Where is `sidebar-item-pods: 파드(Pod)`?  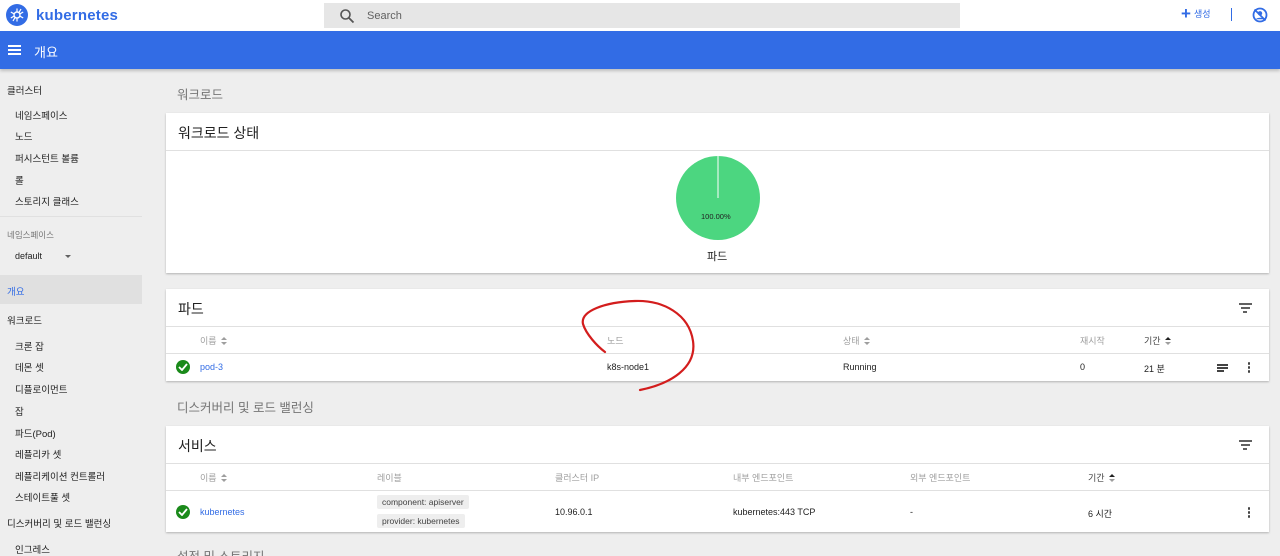 sidebar-item-pods: 파드(Pod) is located at coordinates (35, 433).